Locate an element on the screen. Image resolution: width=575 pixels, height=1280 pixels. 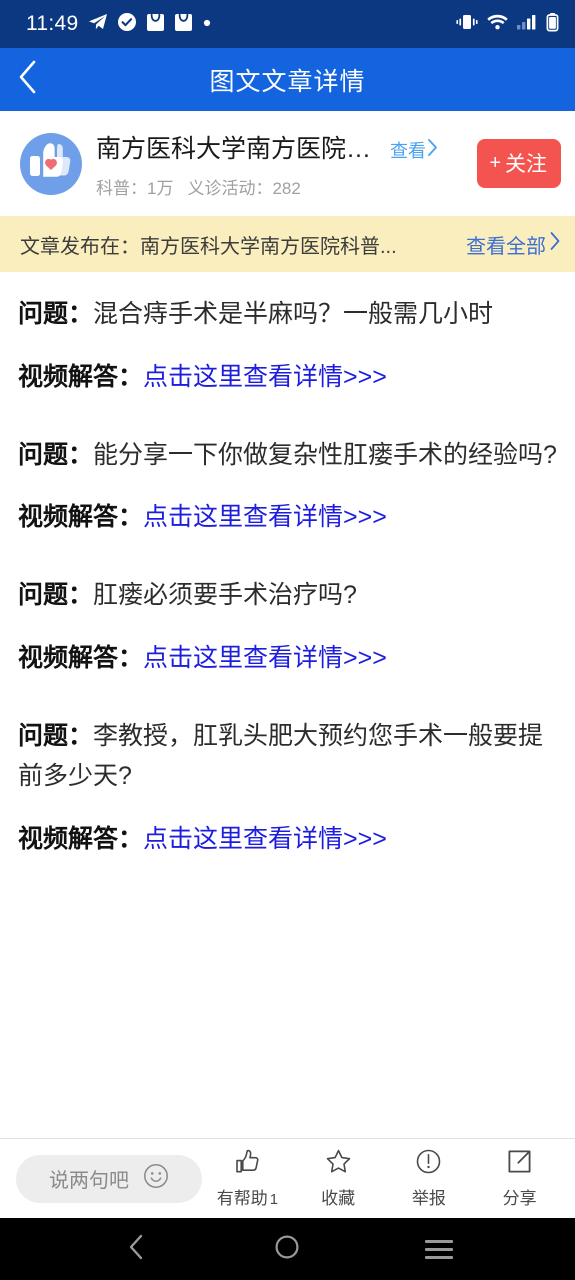
view-profile-label: 查看 is located at coordinates (408, 150).